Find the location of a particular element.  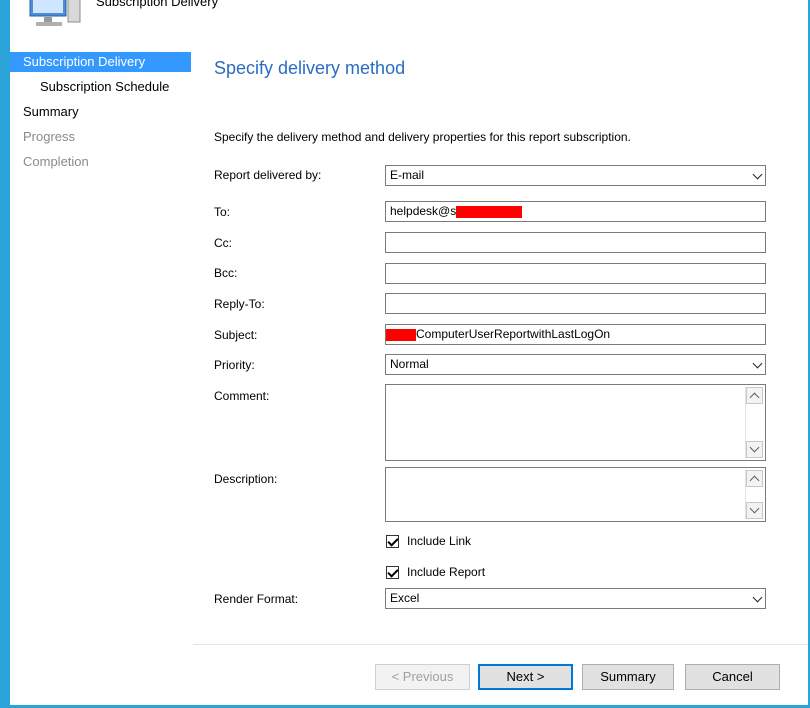

render-format-value: Excel is located at coordinates (405, 598).